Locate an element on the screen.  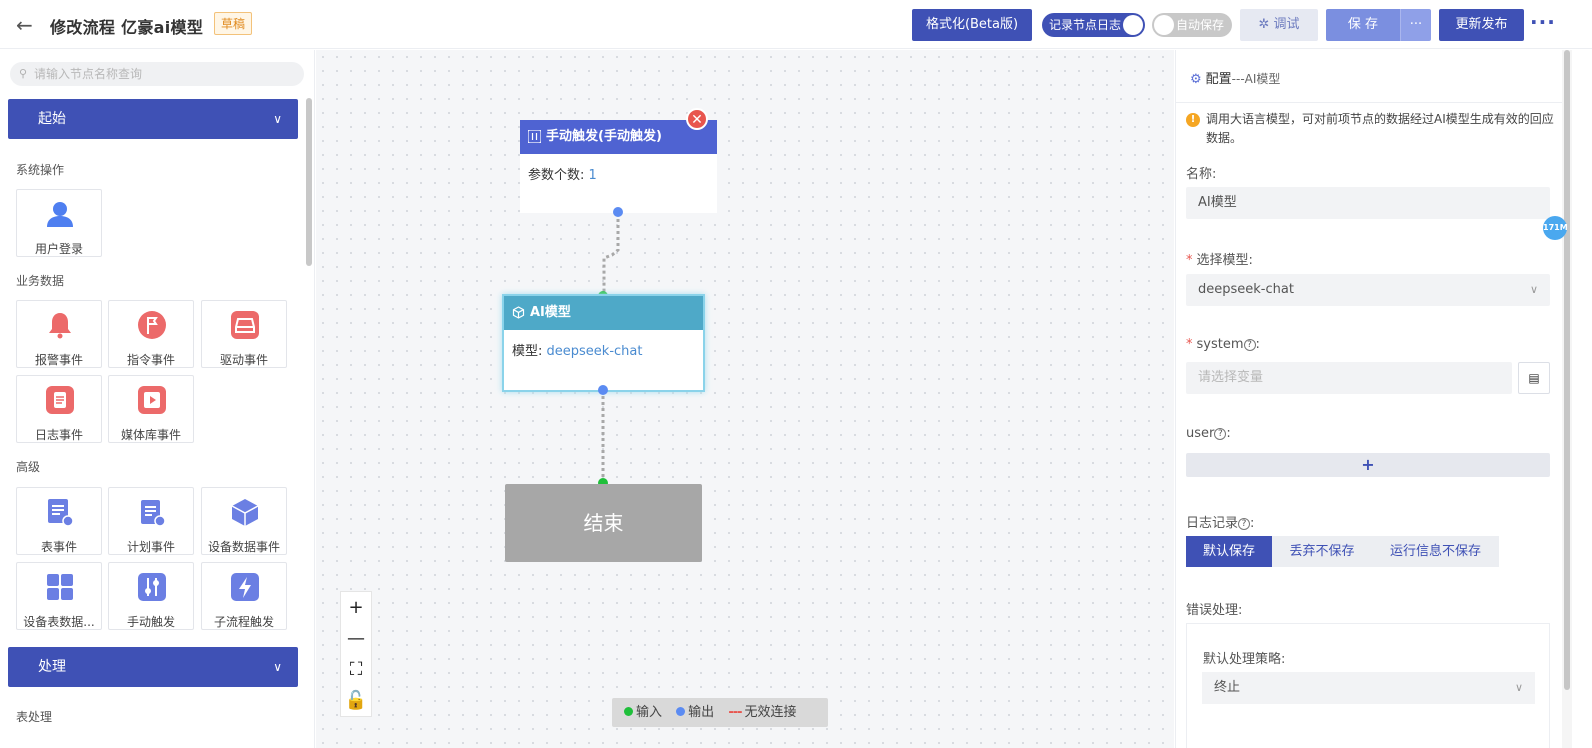
auto-save-toggle: 自动保存 is located at coordinates (1192, 25).